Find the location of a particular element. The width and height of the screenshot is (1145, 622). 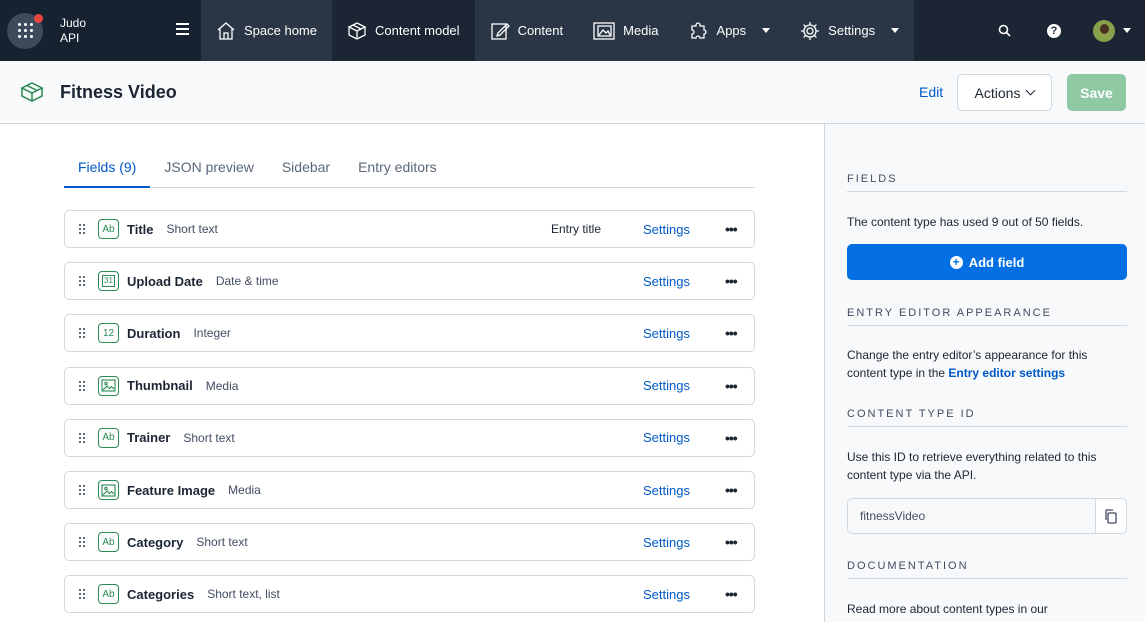

field-row: 12 Duration Integer Settings ••• is located at coordinates (409, 333).